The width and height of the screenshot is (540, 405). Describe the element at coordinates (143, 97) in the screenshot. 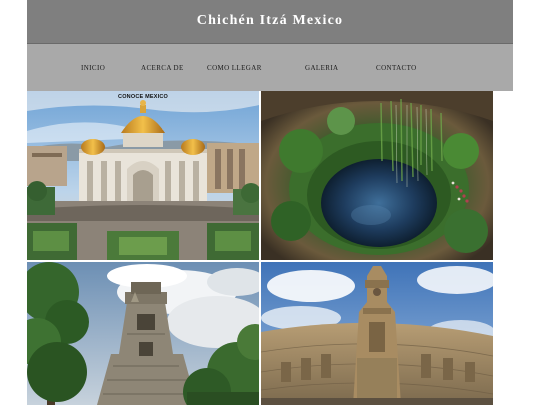

I see `gallery-overlay-label: CONOCE MEXICO` at that location.